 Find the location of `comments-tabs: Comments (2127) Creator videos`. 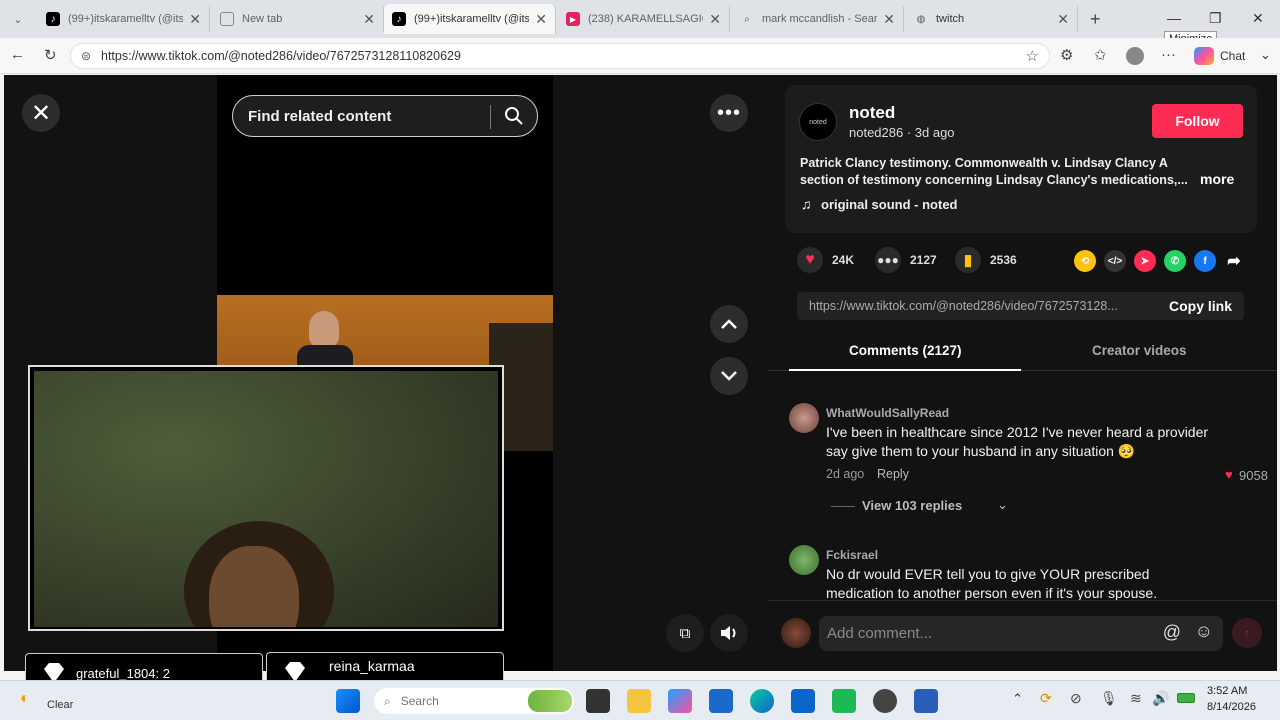

comments-tabs: Comments (2127) Creator videos is located at coordinates (1022, 352).